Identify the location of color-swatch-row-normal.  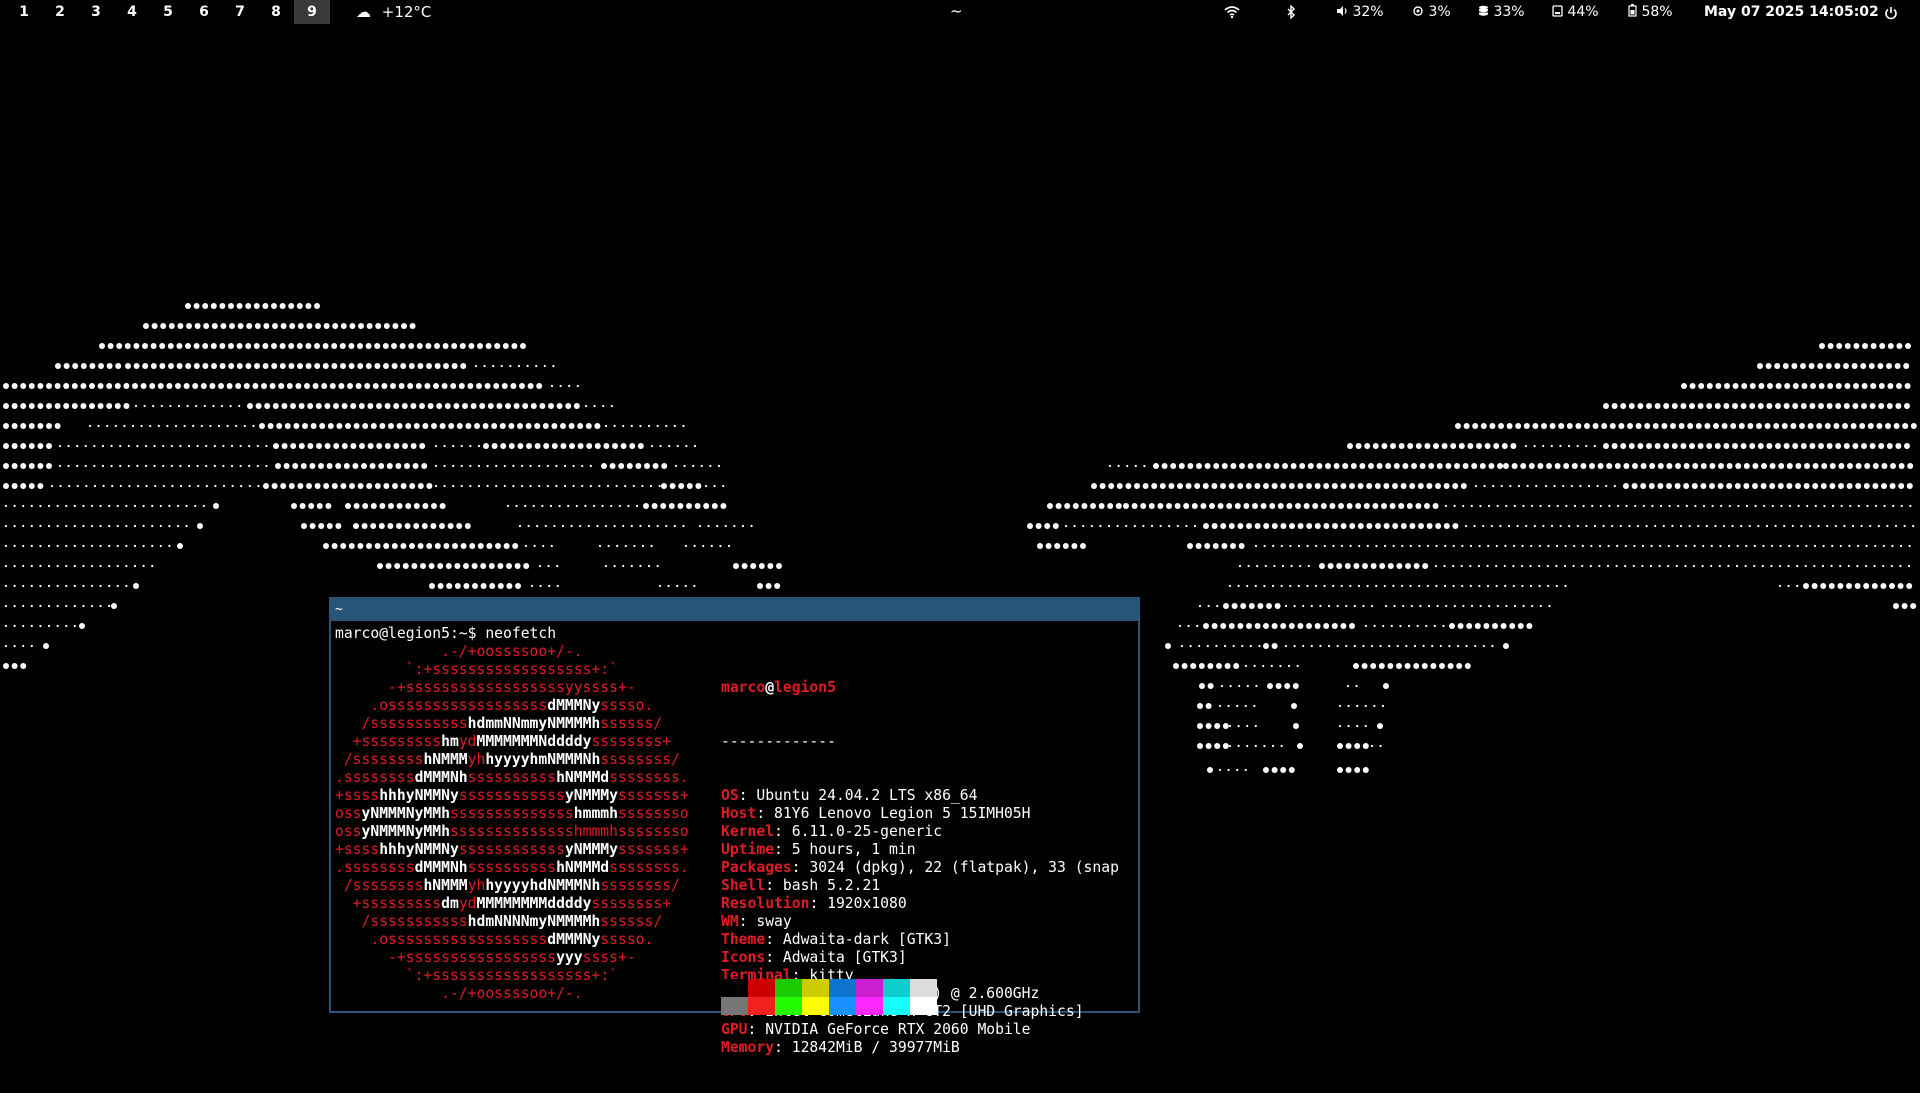
(829, 988).